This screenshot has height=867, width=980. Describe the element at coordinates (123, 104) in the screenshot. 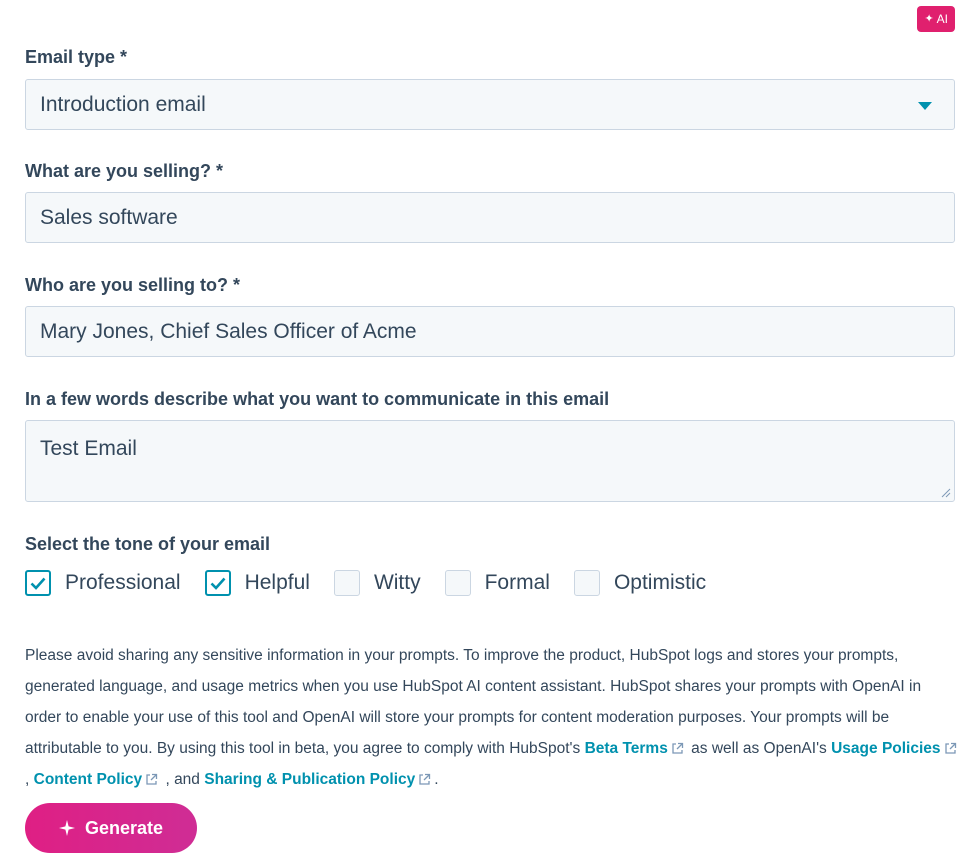

I see `email-type-value: Introduction email` at that location.